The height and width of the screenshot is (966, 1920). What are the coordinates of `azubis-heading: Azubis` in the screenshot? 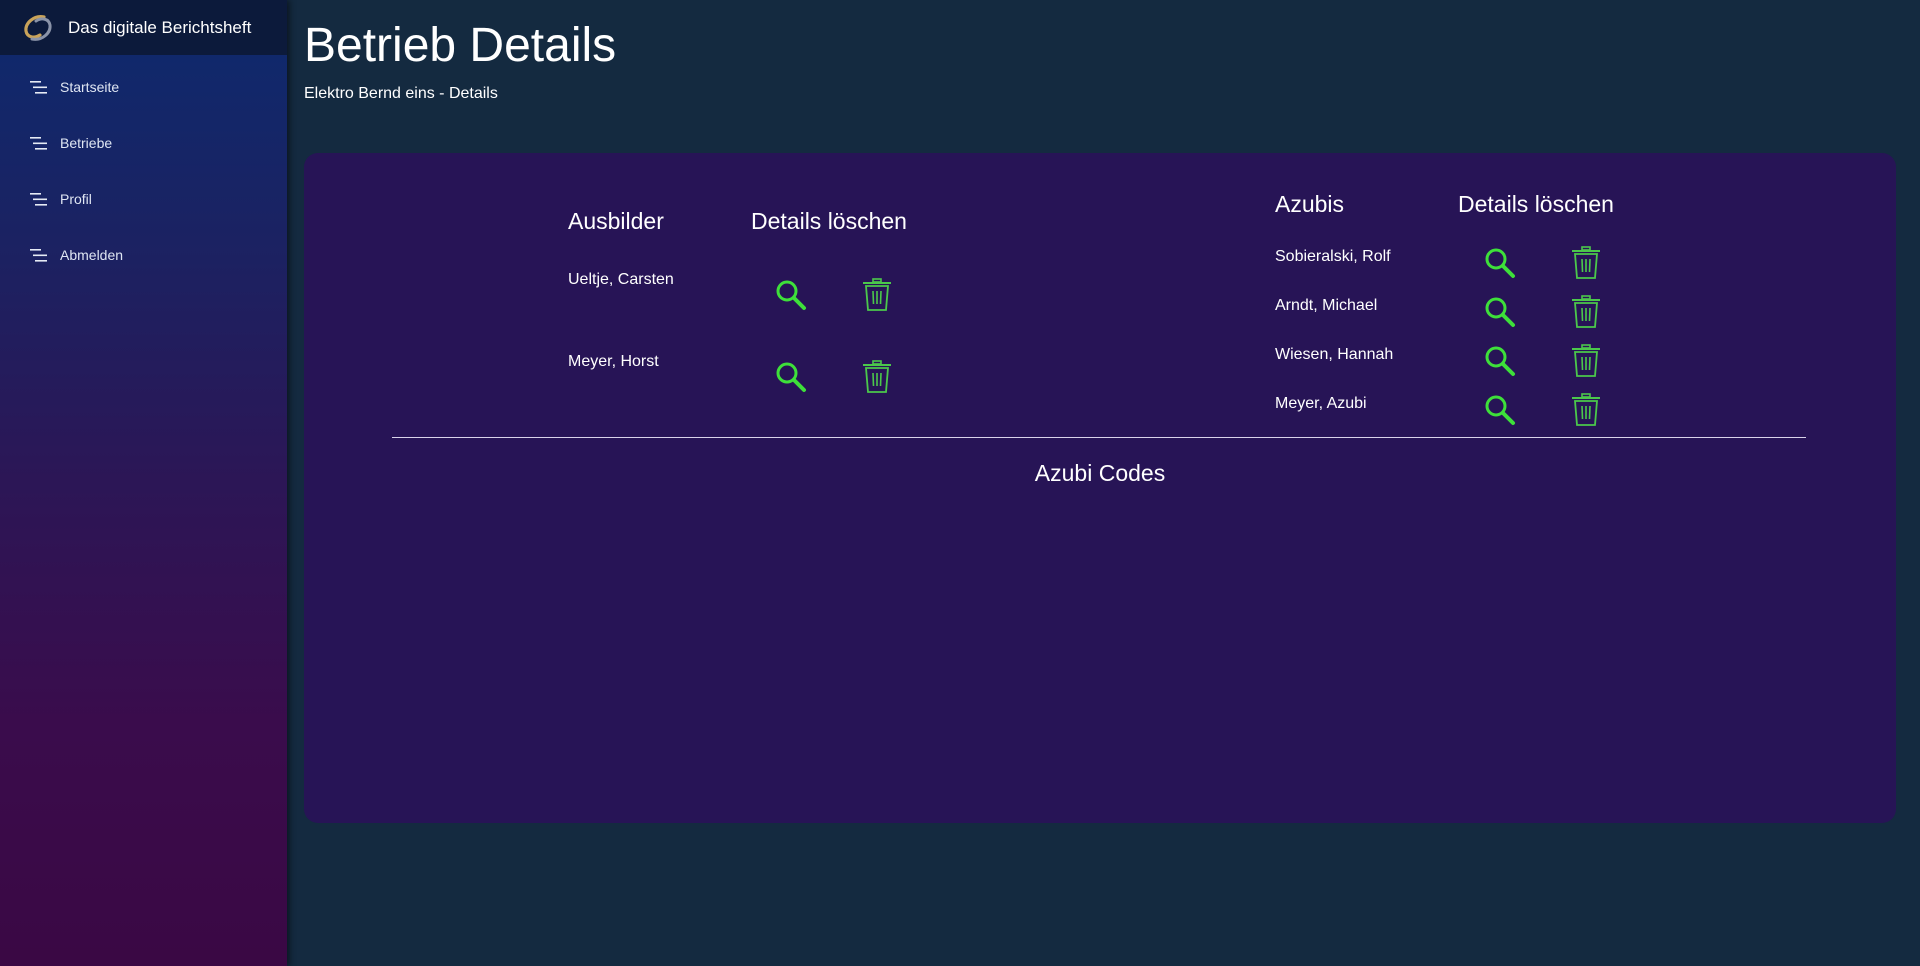 It's located at (1310, 204).